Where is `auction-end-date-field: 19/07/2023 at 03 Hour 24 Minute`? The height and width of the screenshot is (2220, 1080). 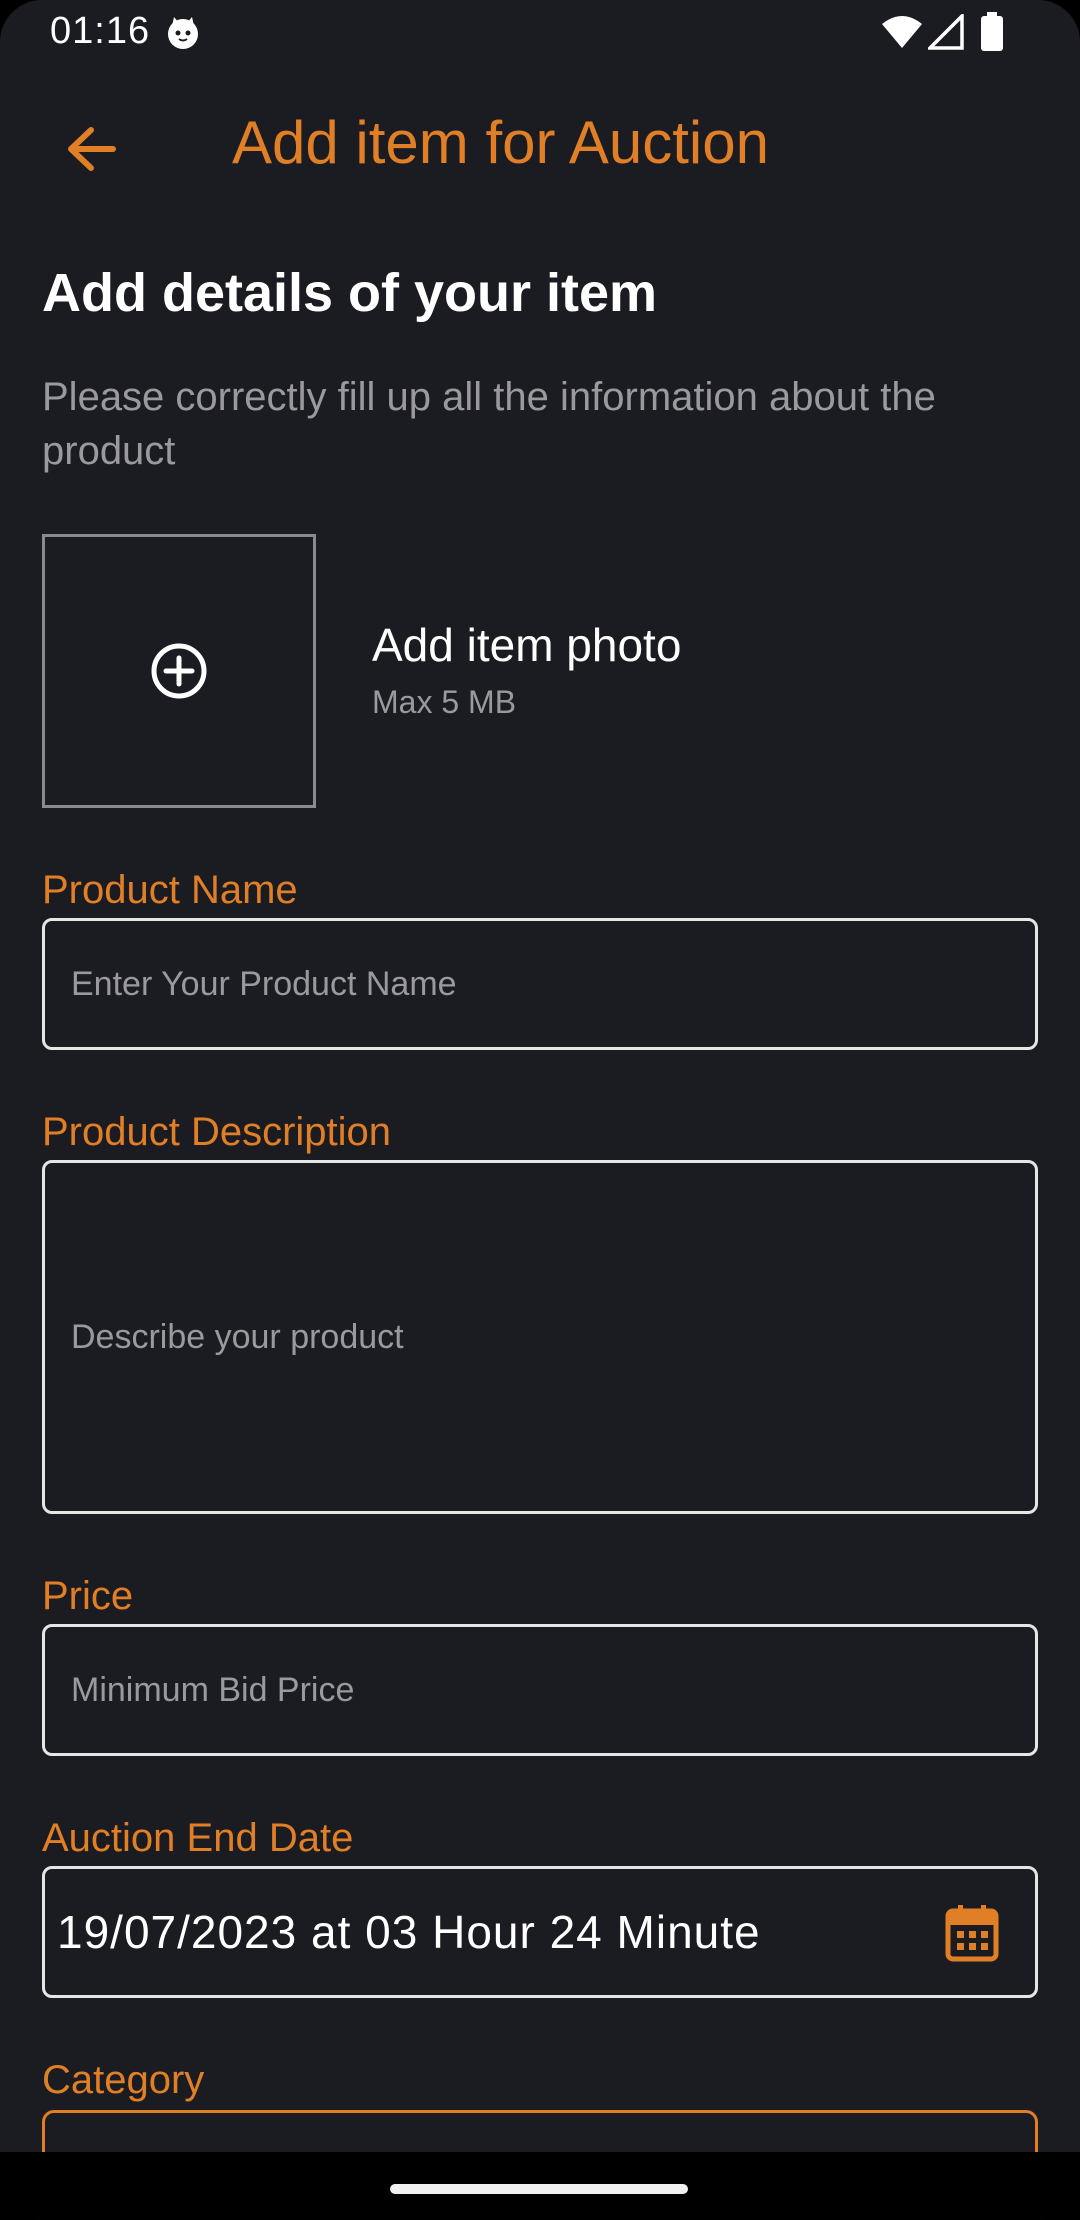 auction-end-date-field: 19/07/2023 at 03 Hour 24 Minute is located at coordinates (540, 1932).